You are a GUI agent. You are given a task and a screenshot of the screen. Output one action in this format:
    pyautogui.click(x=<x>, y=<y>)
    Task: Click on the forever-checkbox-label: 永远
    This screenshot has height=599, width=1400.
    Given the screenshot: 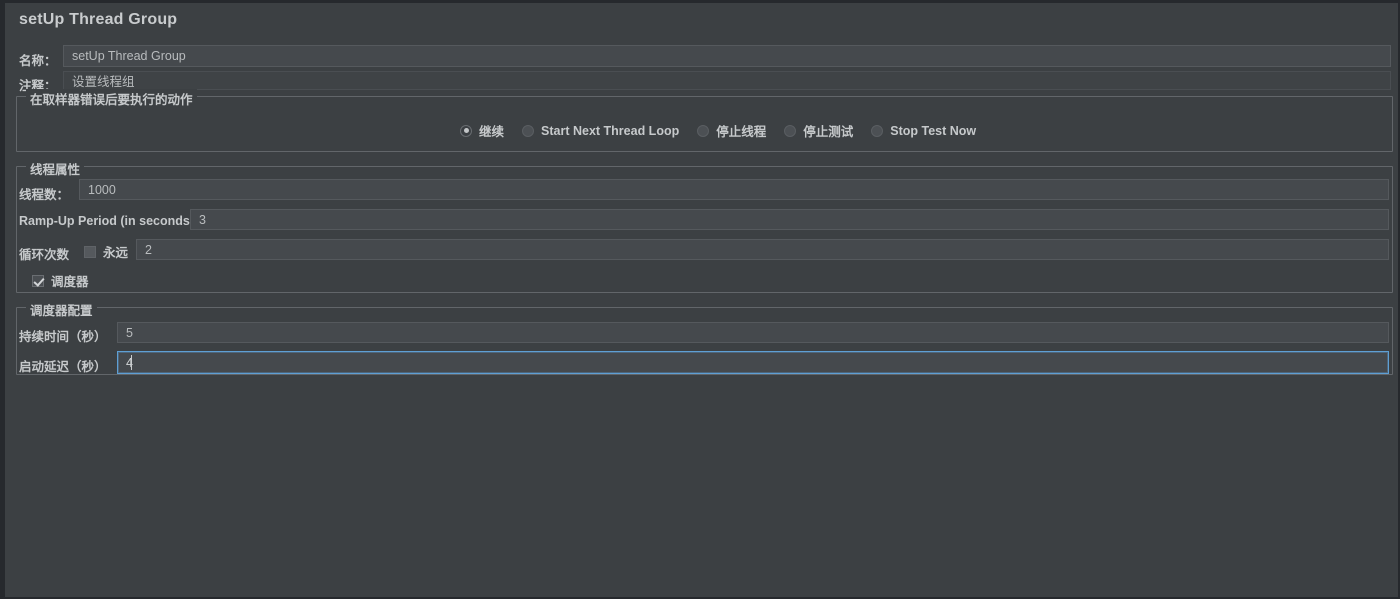 What is the action you would take?
    pyautogui.click(x=116, y=253)
    